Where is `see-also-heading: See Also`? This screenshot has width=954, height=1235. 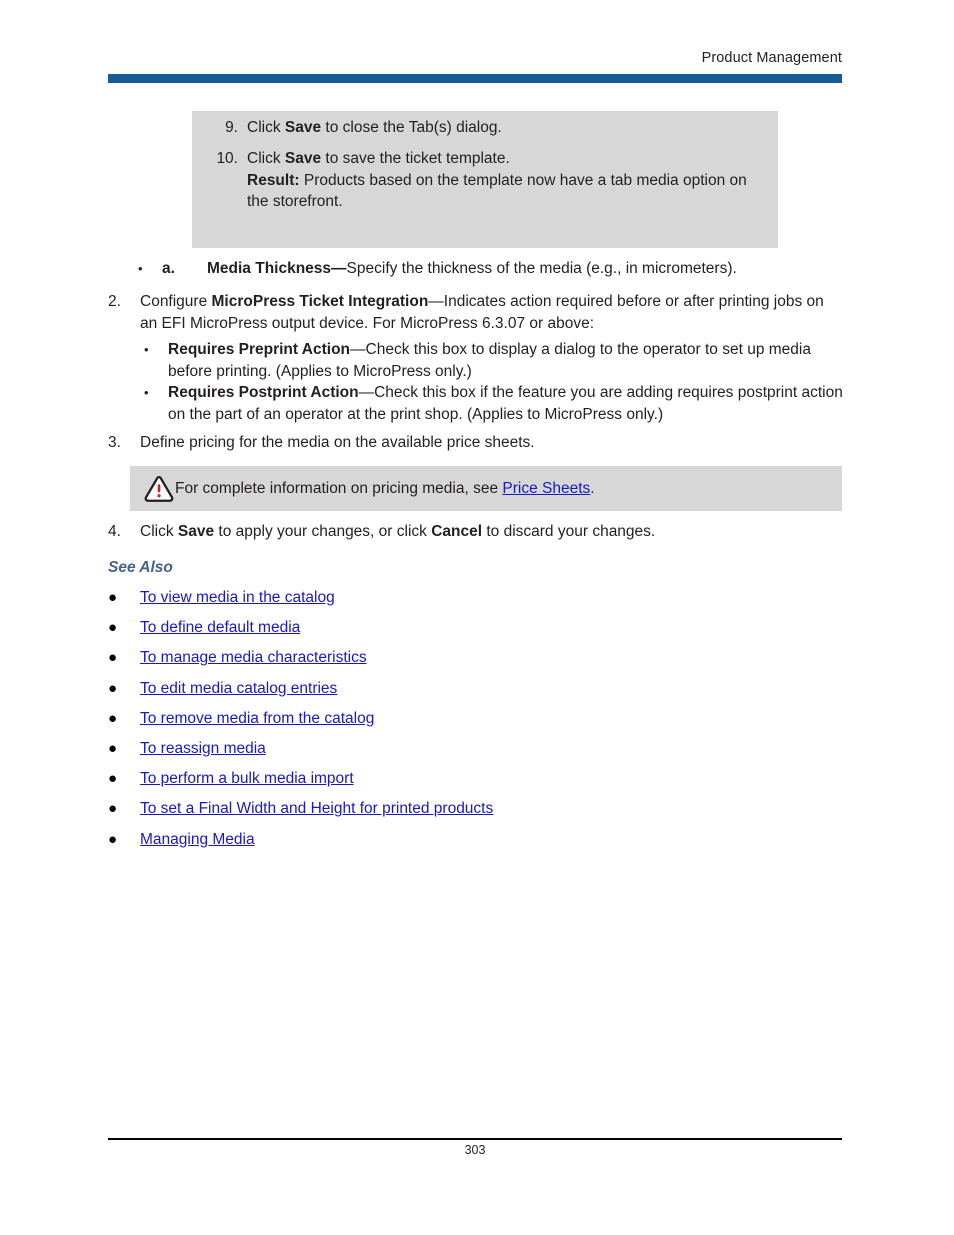 see-also-heading: See Also is located at coordinates (140, 567).